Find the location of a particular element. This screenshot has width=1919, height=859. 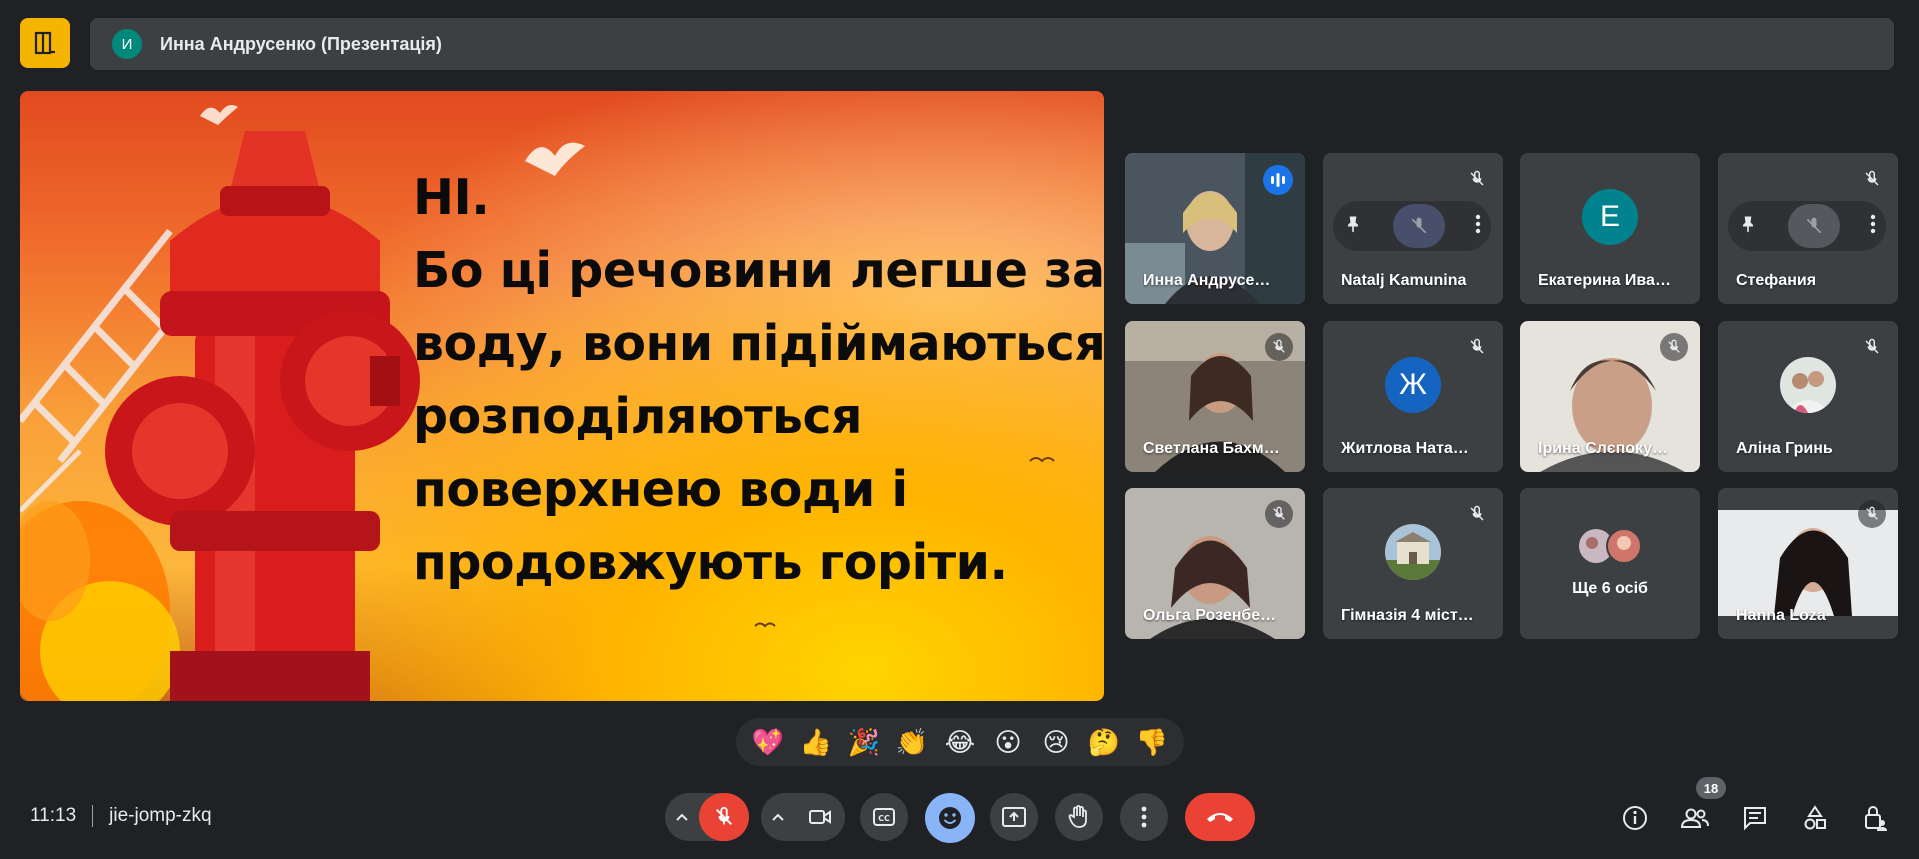

raise-hand-button is located at coordinates (1079, 817).